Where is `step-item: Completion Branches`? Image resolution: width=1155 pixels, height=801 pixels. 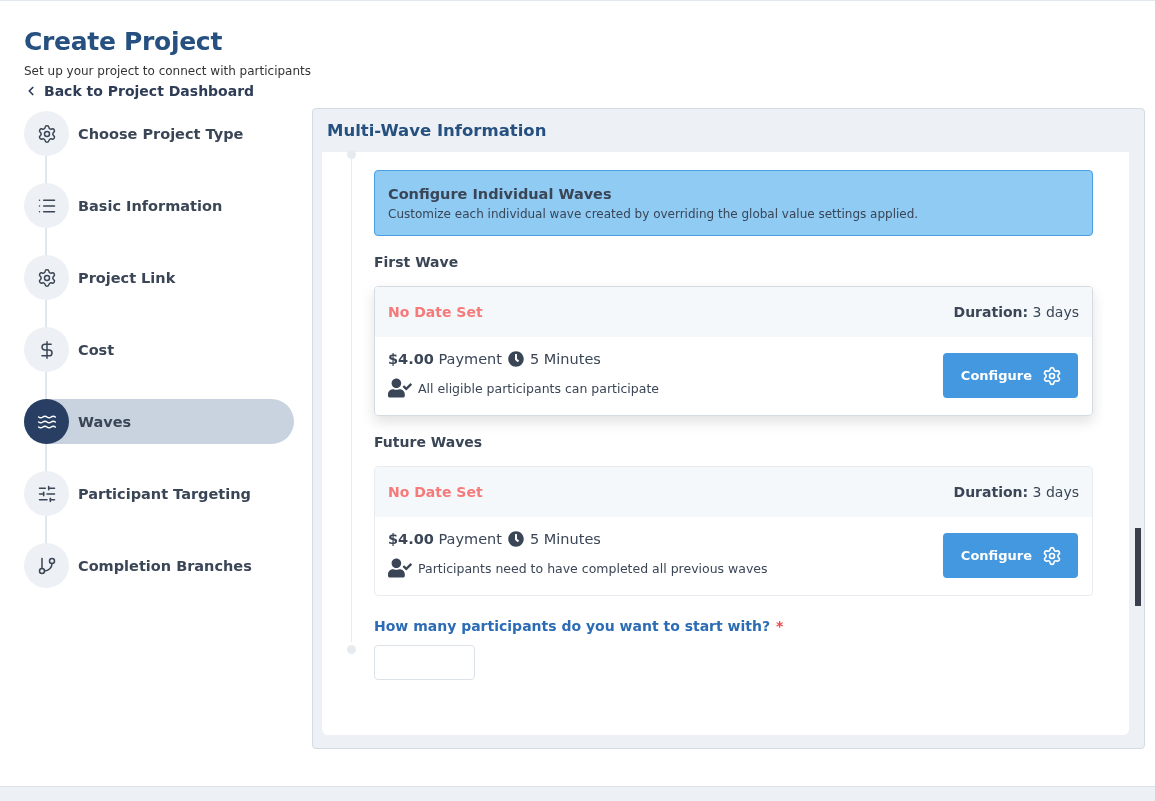
step-item: Completion Branches is located at coordinates (159, 565).